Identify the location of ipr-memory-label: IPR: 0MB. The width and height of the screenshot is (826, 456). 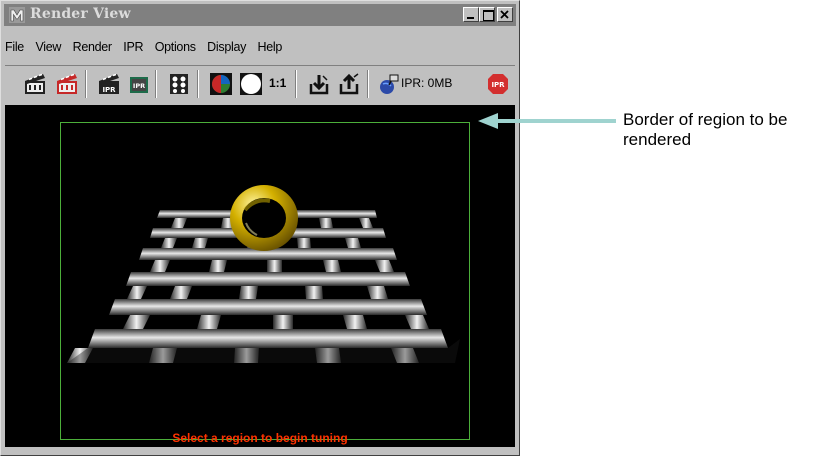
(427, 83).